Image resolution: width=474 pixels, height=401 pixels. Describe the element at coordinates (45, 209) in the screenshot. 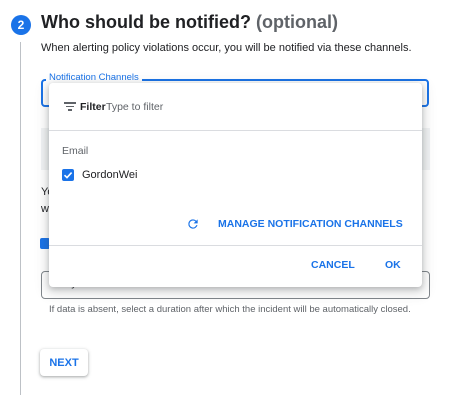

I see `background-text-fragment: w` at that location.